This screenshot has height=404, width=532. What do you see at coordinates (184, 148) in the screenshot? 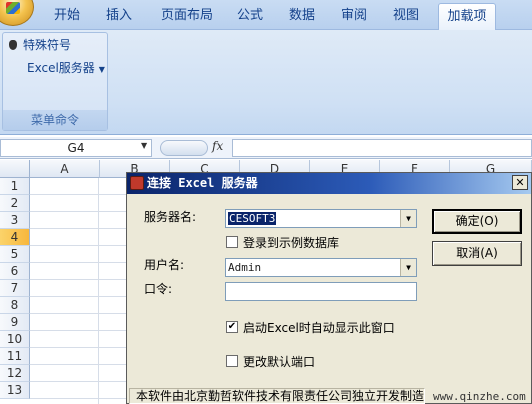
I see `formula-bar-resize-handle` at bounding box center [184, 148].